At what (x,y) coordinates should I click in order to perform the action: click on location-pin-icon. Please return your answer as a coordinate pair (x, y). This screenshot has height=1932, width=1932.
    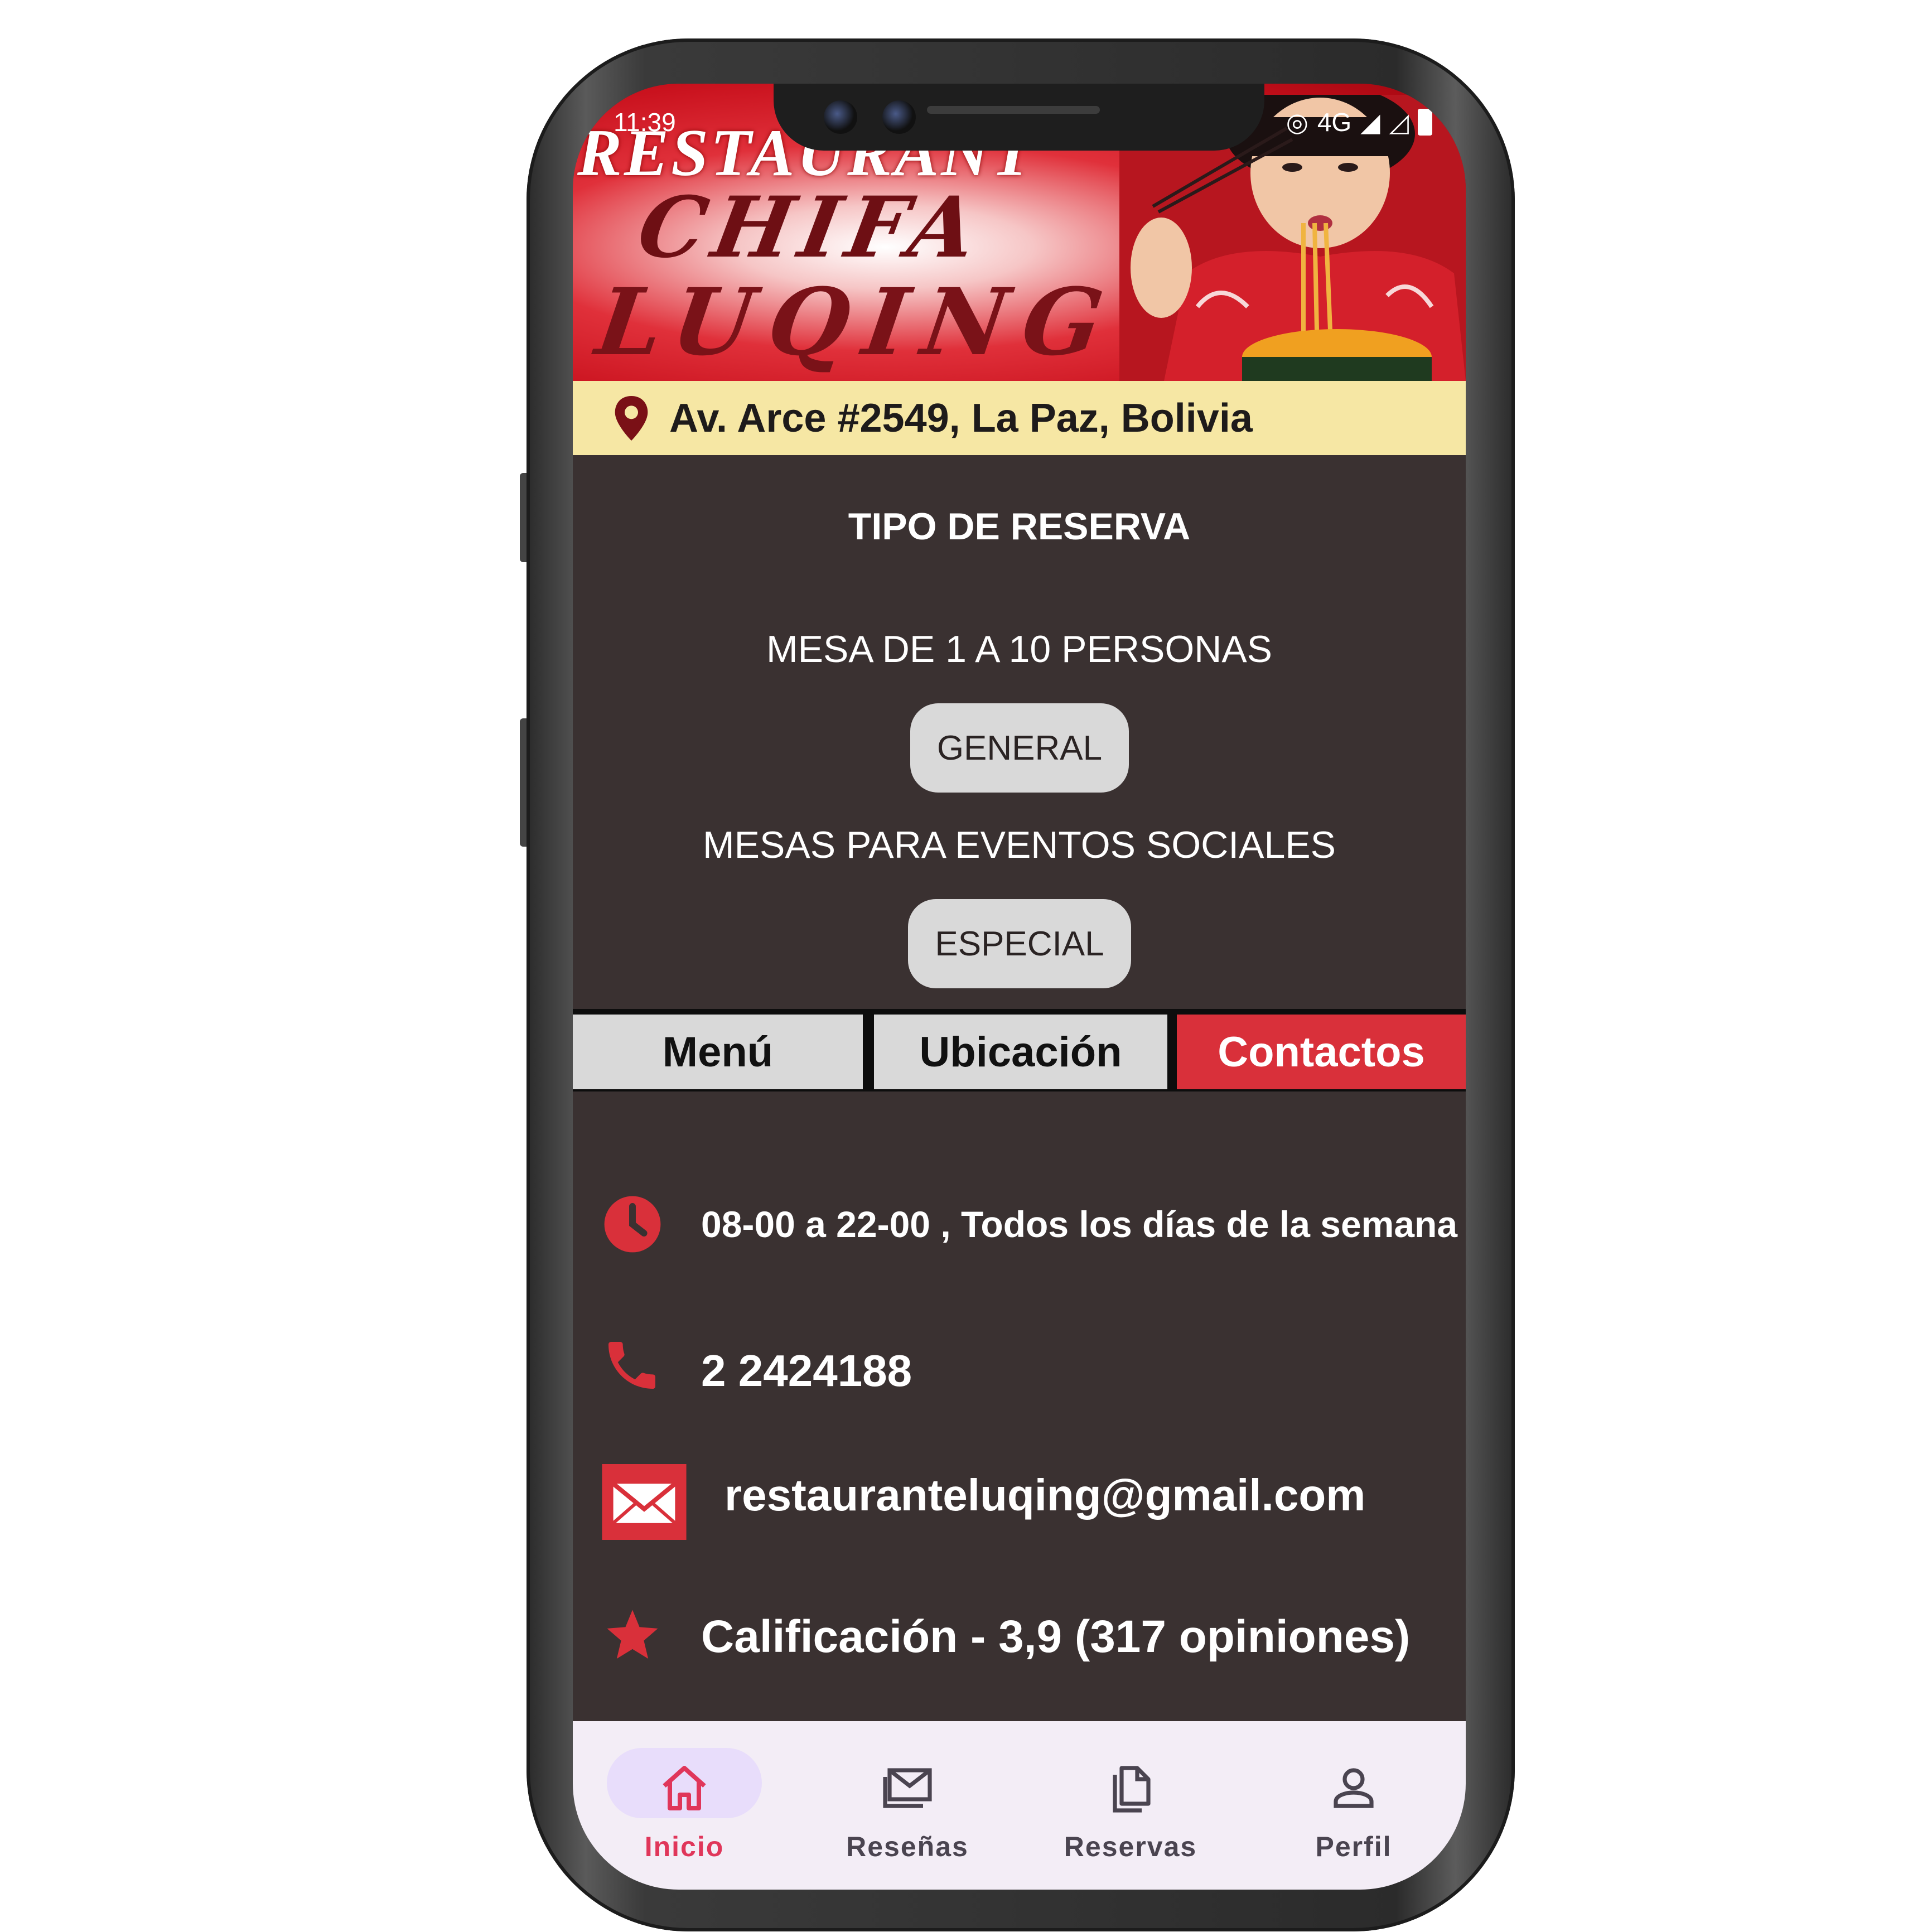
    Looking at the image, I should click on (631, 418).